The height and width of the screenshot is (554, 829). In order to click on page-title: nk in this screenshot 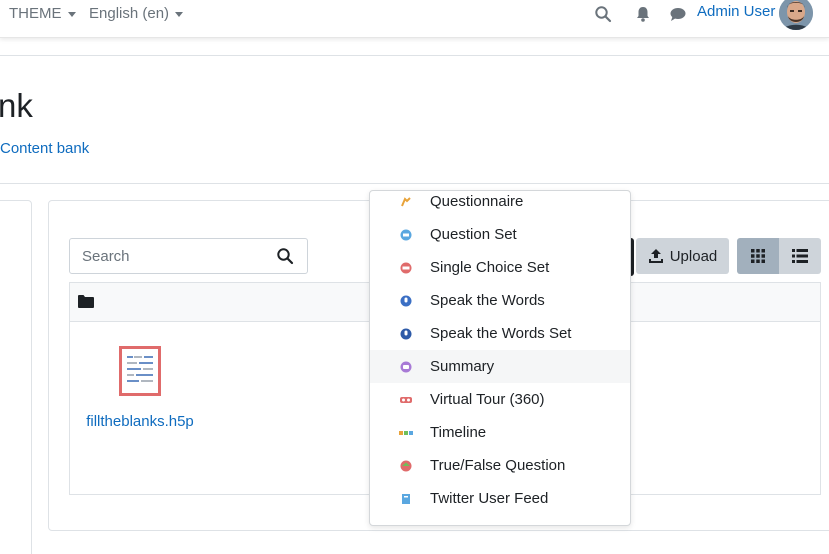, I will do `click(16, 105)`.